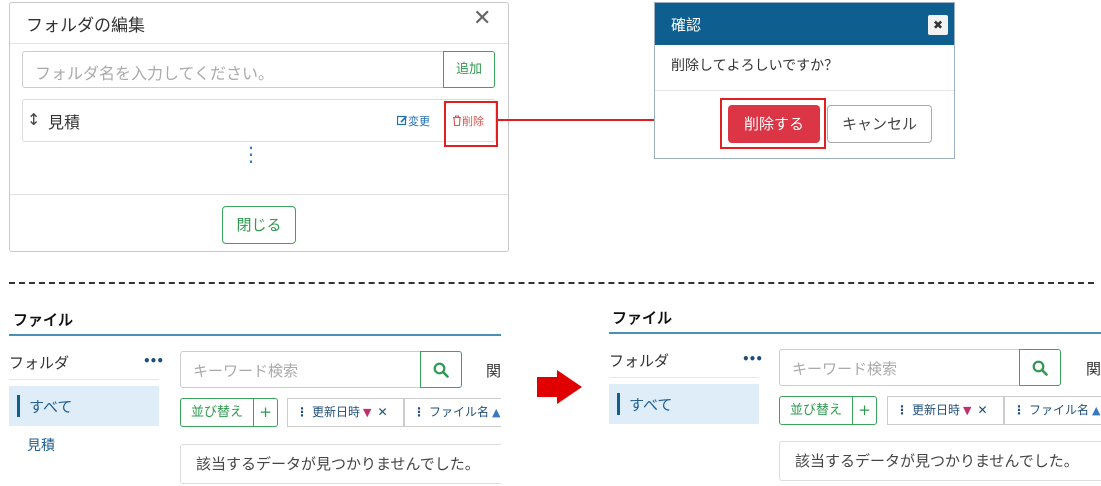  Describe the element at coordinates (686, 25) in the screenshot. I see `dialog-title: 確認` at that location.